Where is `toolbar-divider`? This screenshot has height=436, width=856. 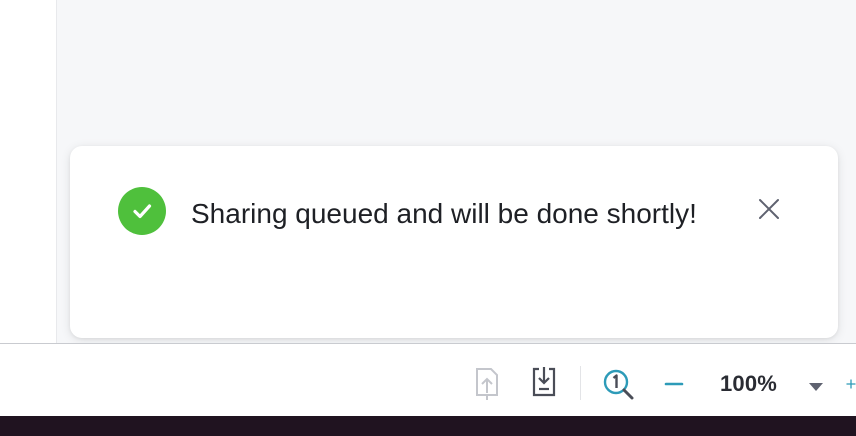
toolbar-divider is located at coordinates (580, 383).